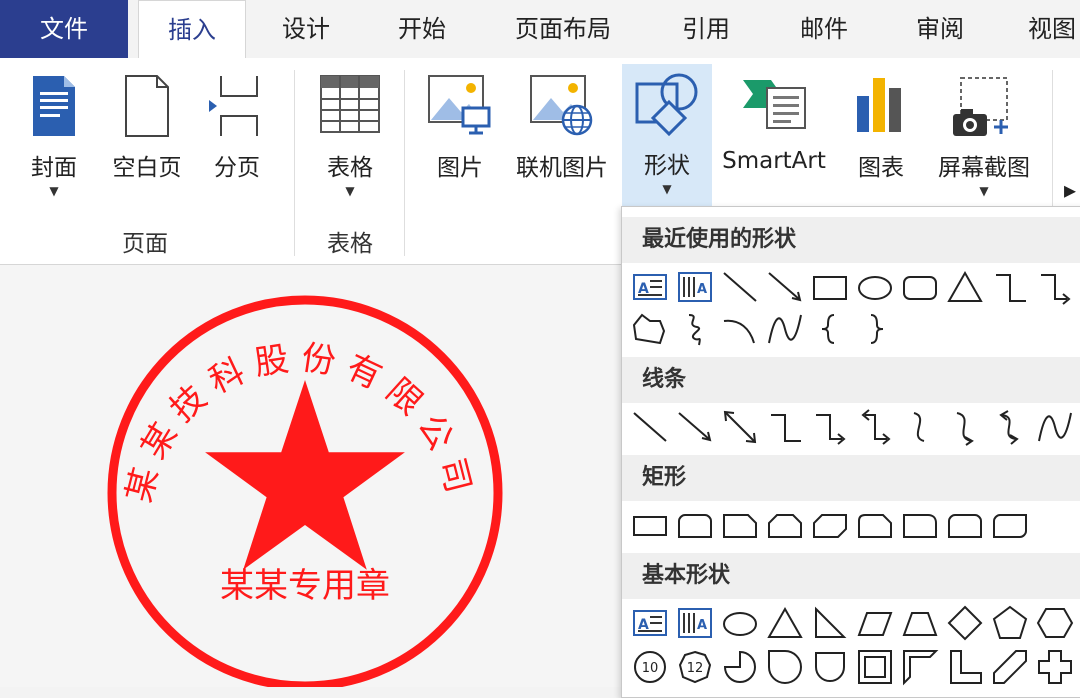 The height and width of the screenshot is (698, 1080). I want to click on oct12-shape-icon: 12, so click(695, 667).